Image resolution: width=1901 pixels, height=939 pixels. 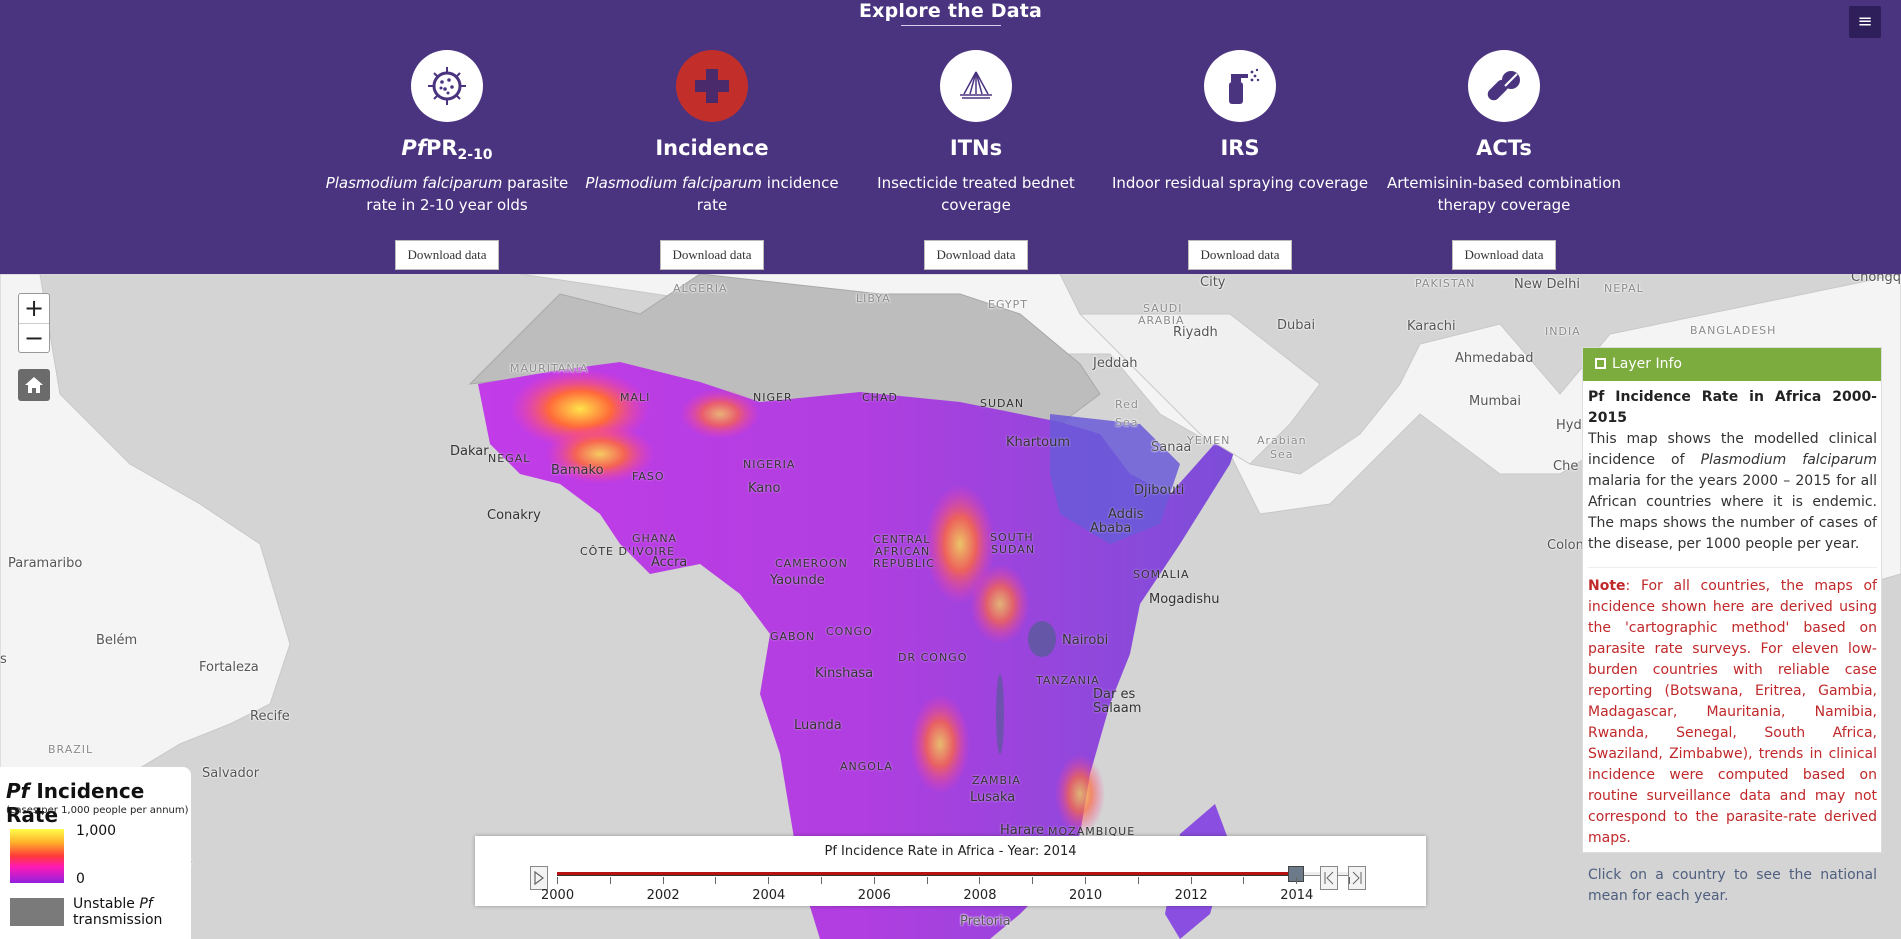 I want to click on place-label: GHANA, so click(x=655, y=538).